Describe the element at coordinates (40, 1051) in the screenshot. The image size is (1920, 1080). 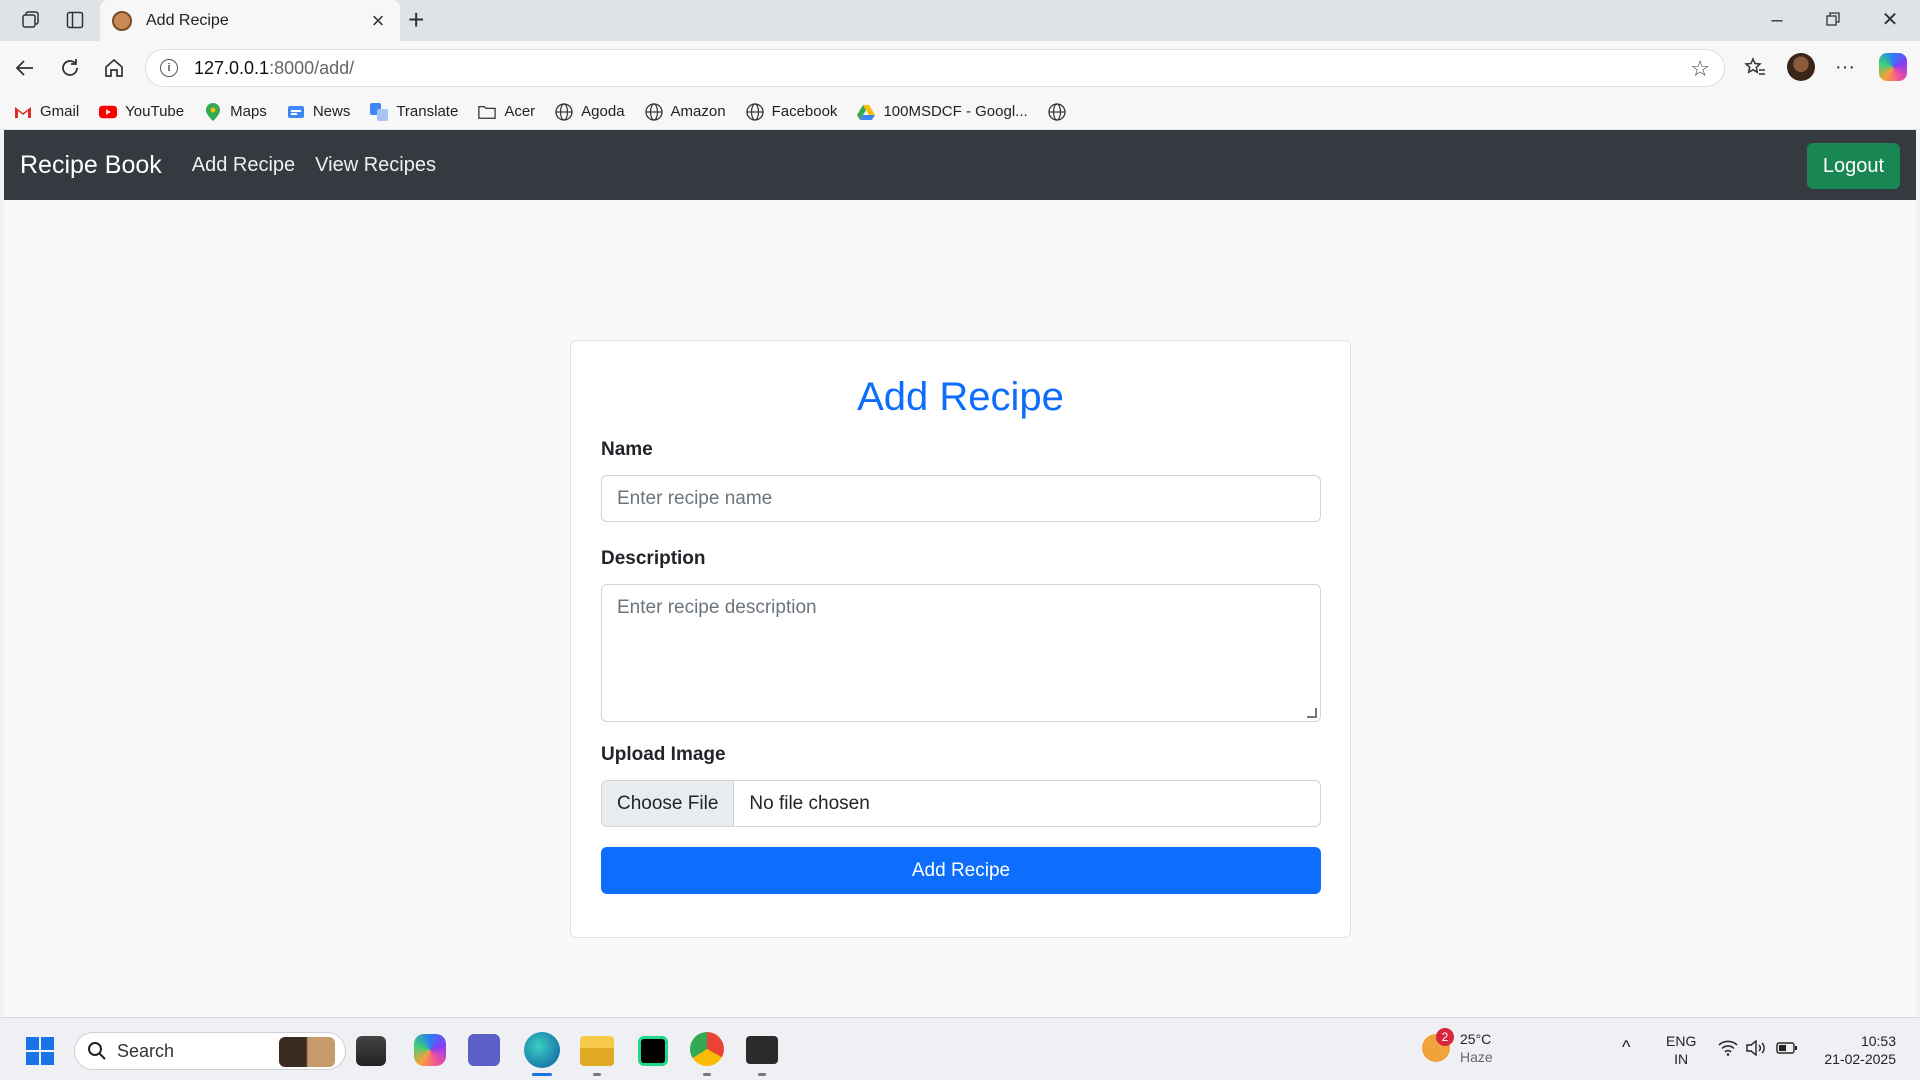
I see `start-windows-icon` at that location.